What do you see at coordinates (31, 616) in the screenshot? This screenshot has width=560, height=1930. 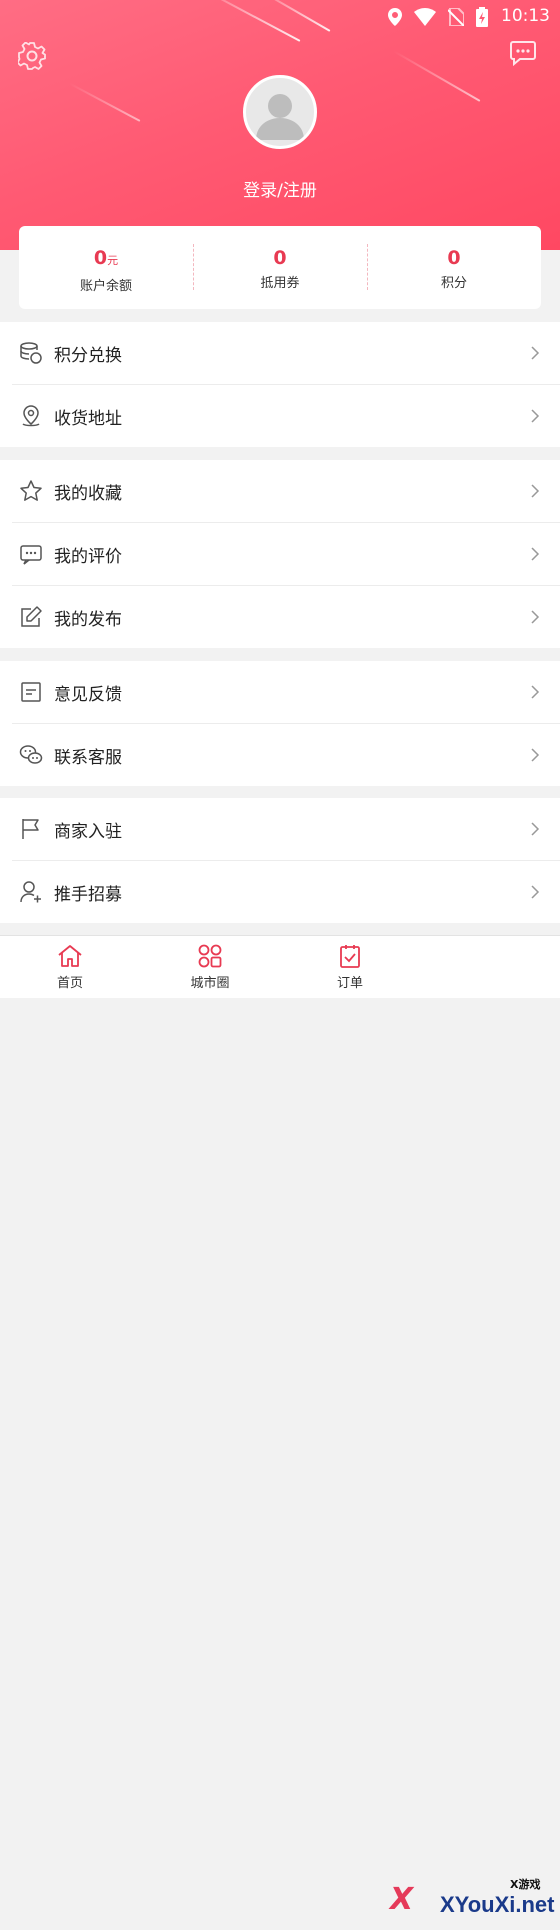 I see `edit-icon` at bounding box center [31, 616].